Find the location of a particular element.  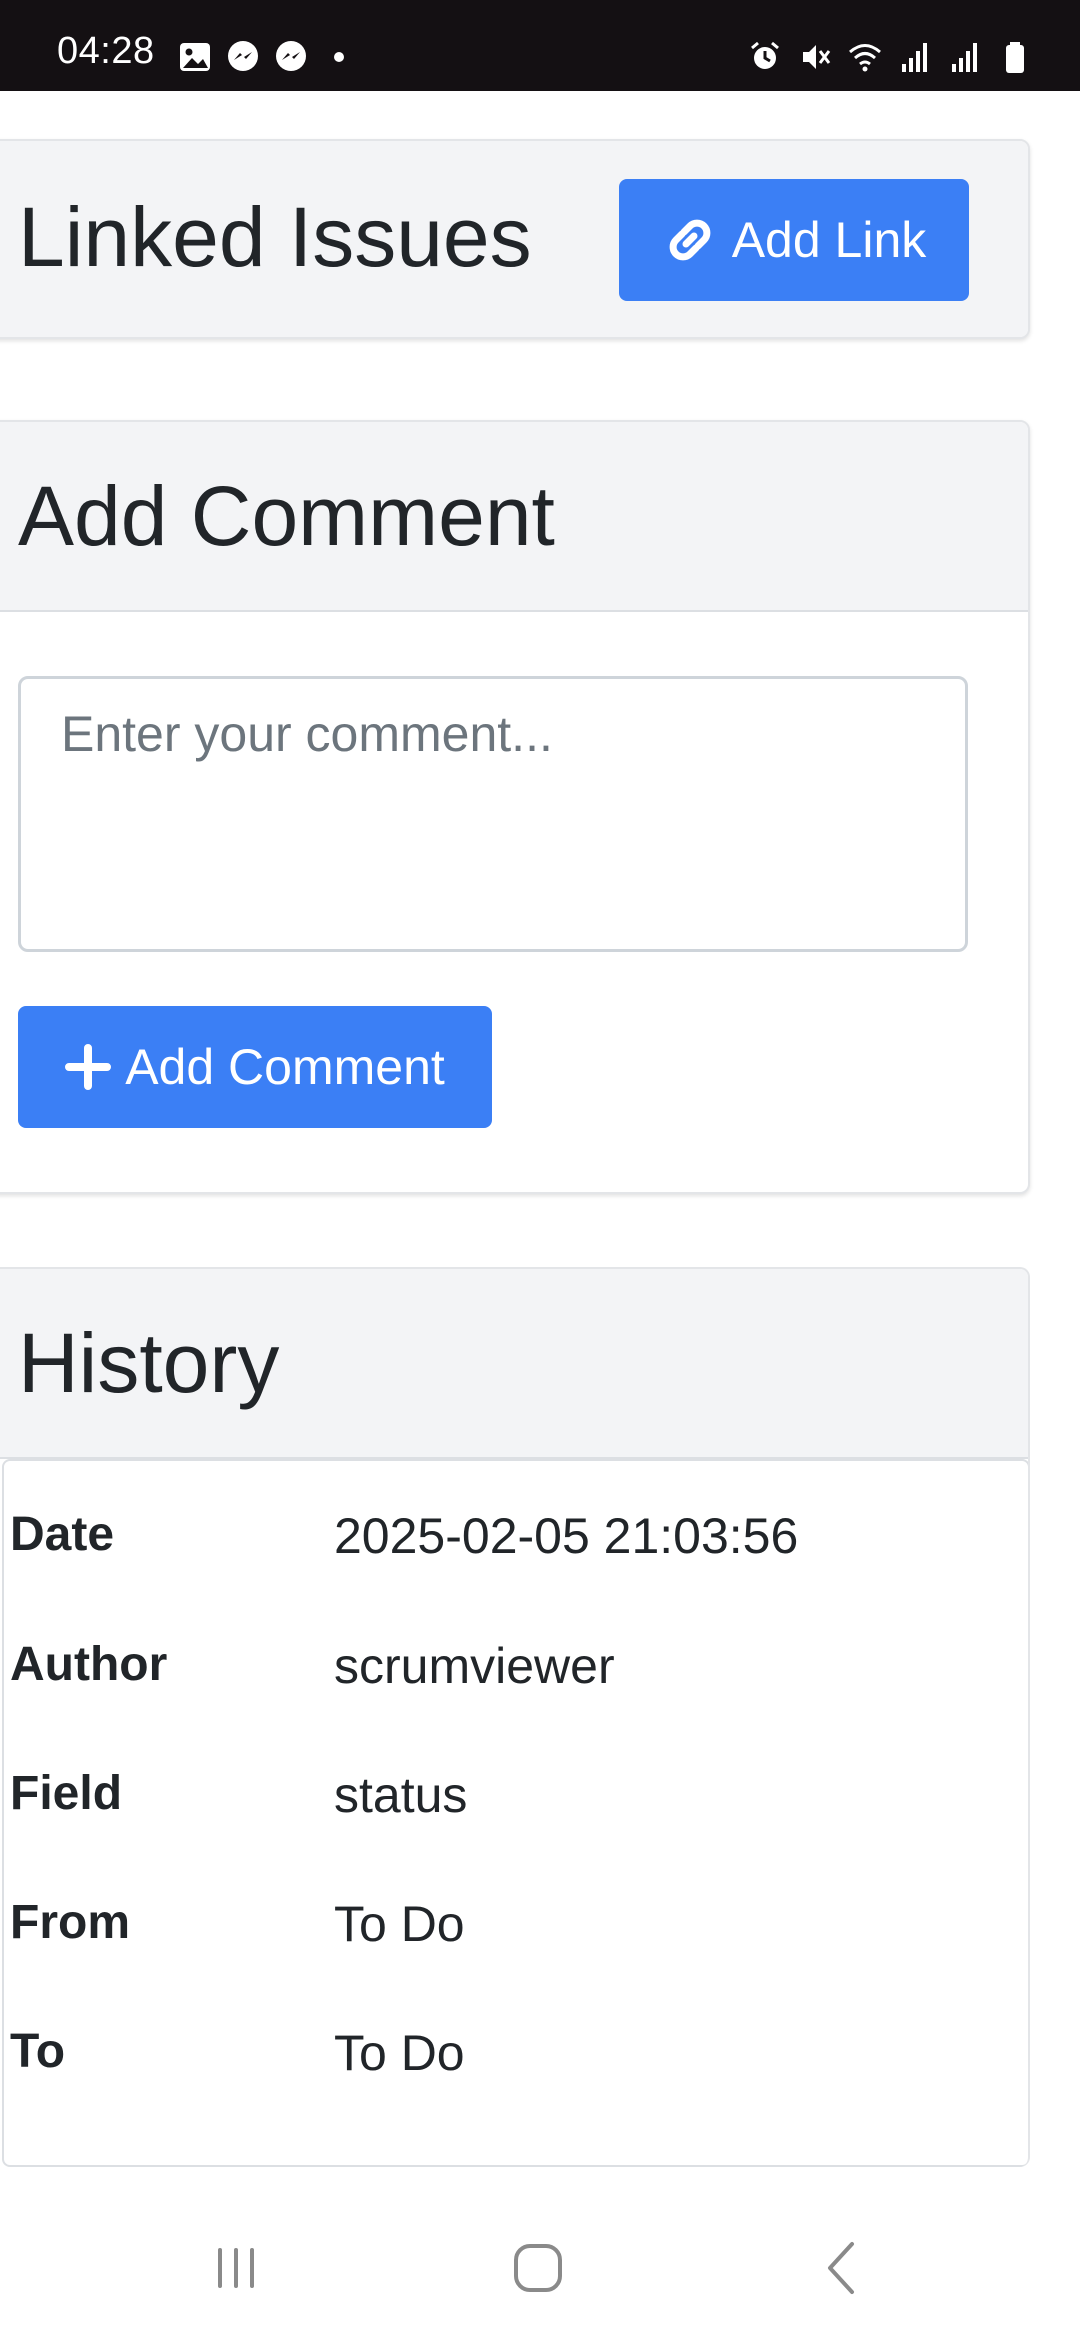

history-value: 2025-02-05 21:03:56 is located at coordinates (566, 1536).